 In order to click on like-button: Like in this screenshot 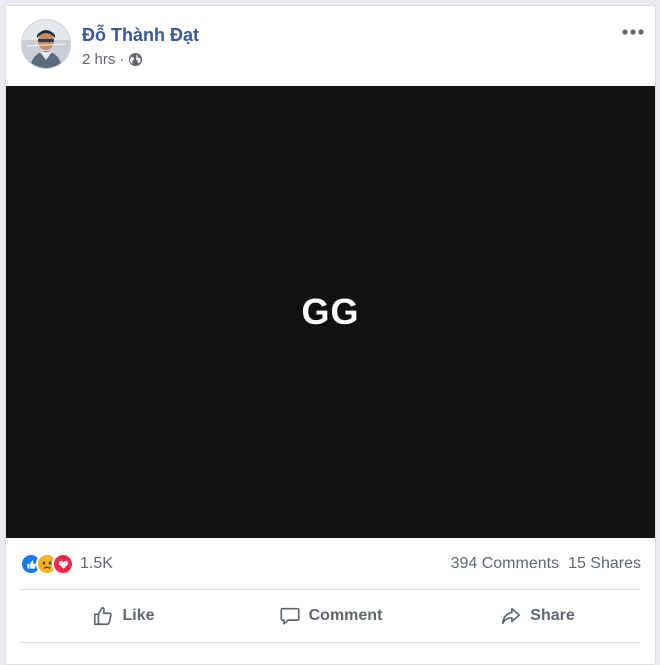, I will do `click(123, 616)`.